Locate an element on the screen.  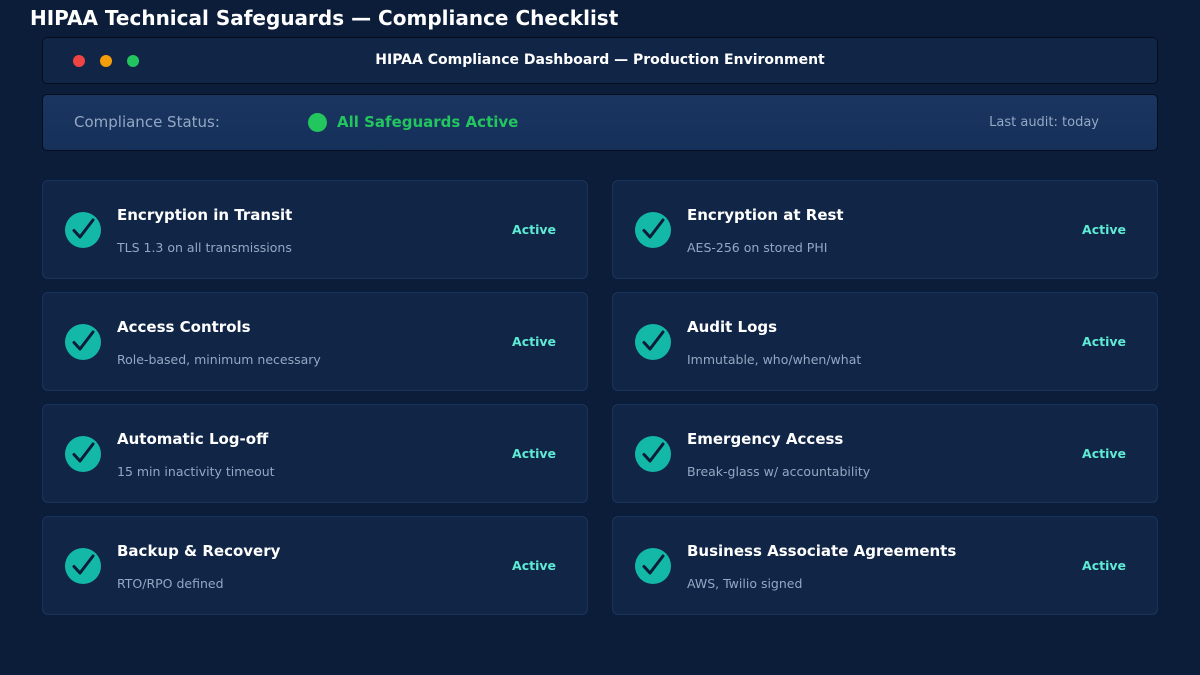
safeguard-title: Automatic Log-off is located at coordinates (193, 439).